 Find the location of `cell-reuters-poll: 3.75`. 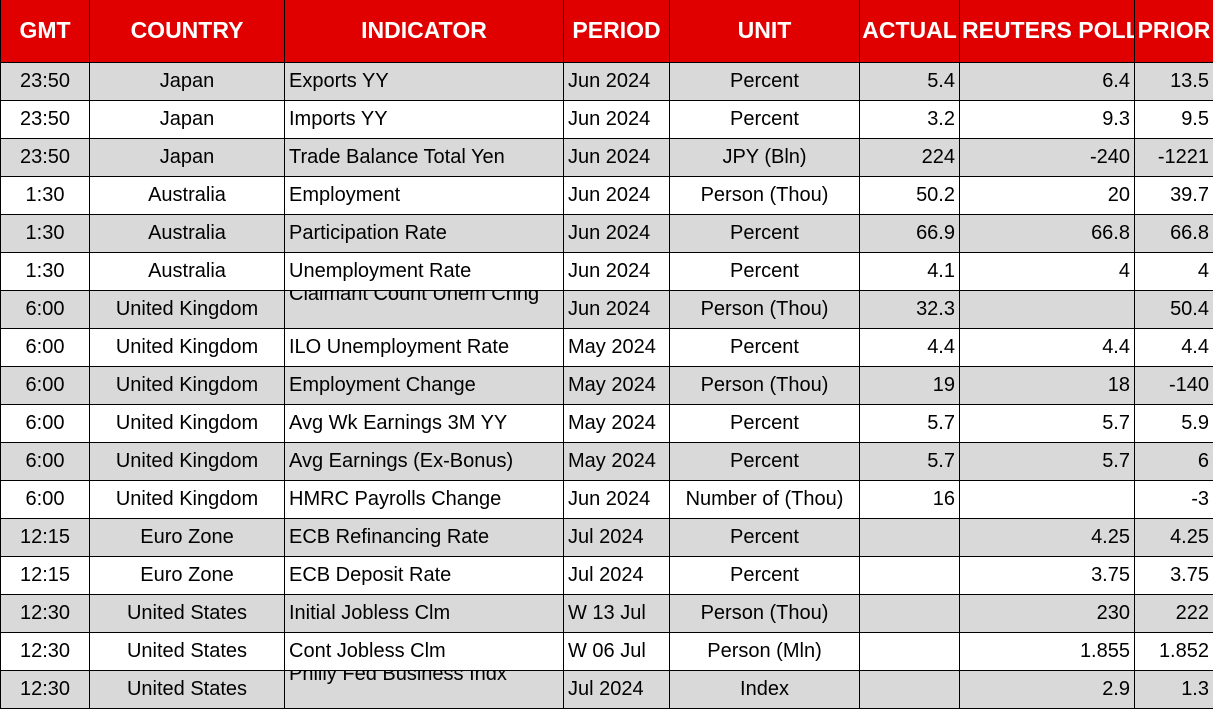

cell-reuters-poll: 3.75 is located at coordinates (1047, 575).